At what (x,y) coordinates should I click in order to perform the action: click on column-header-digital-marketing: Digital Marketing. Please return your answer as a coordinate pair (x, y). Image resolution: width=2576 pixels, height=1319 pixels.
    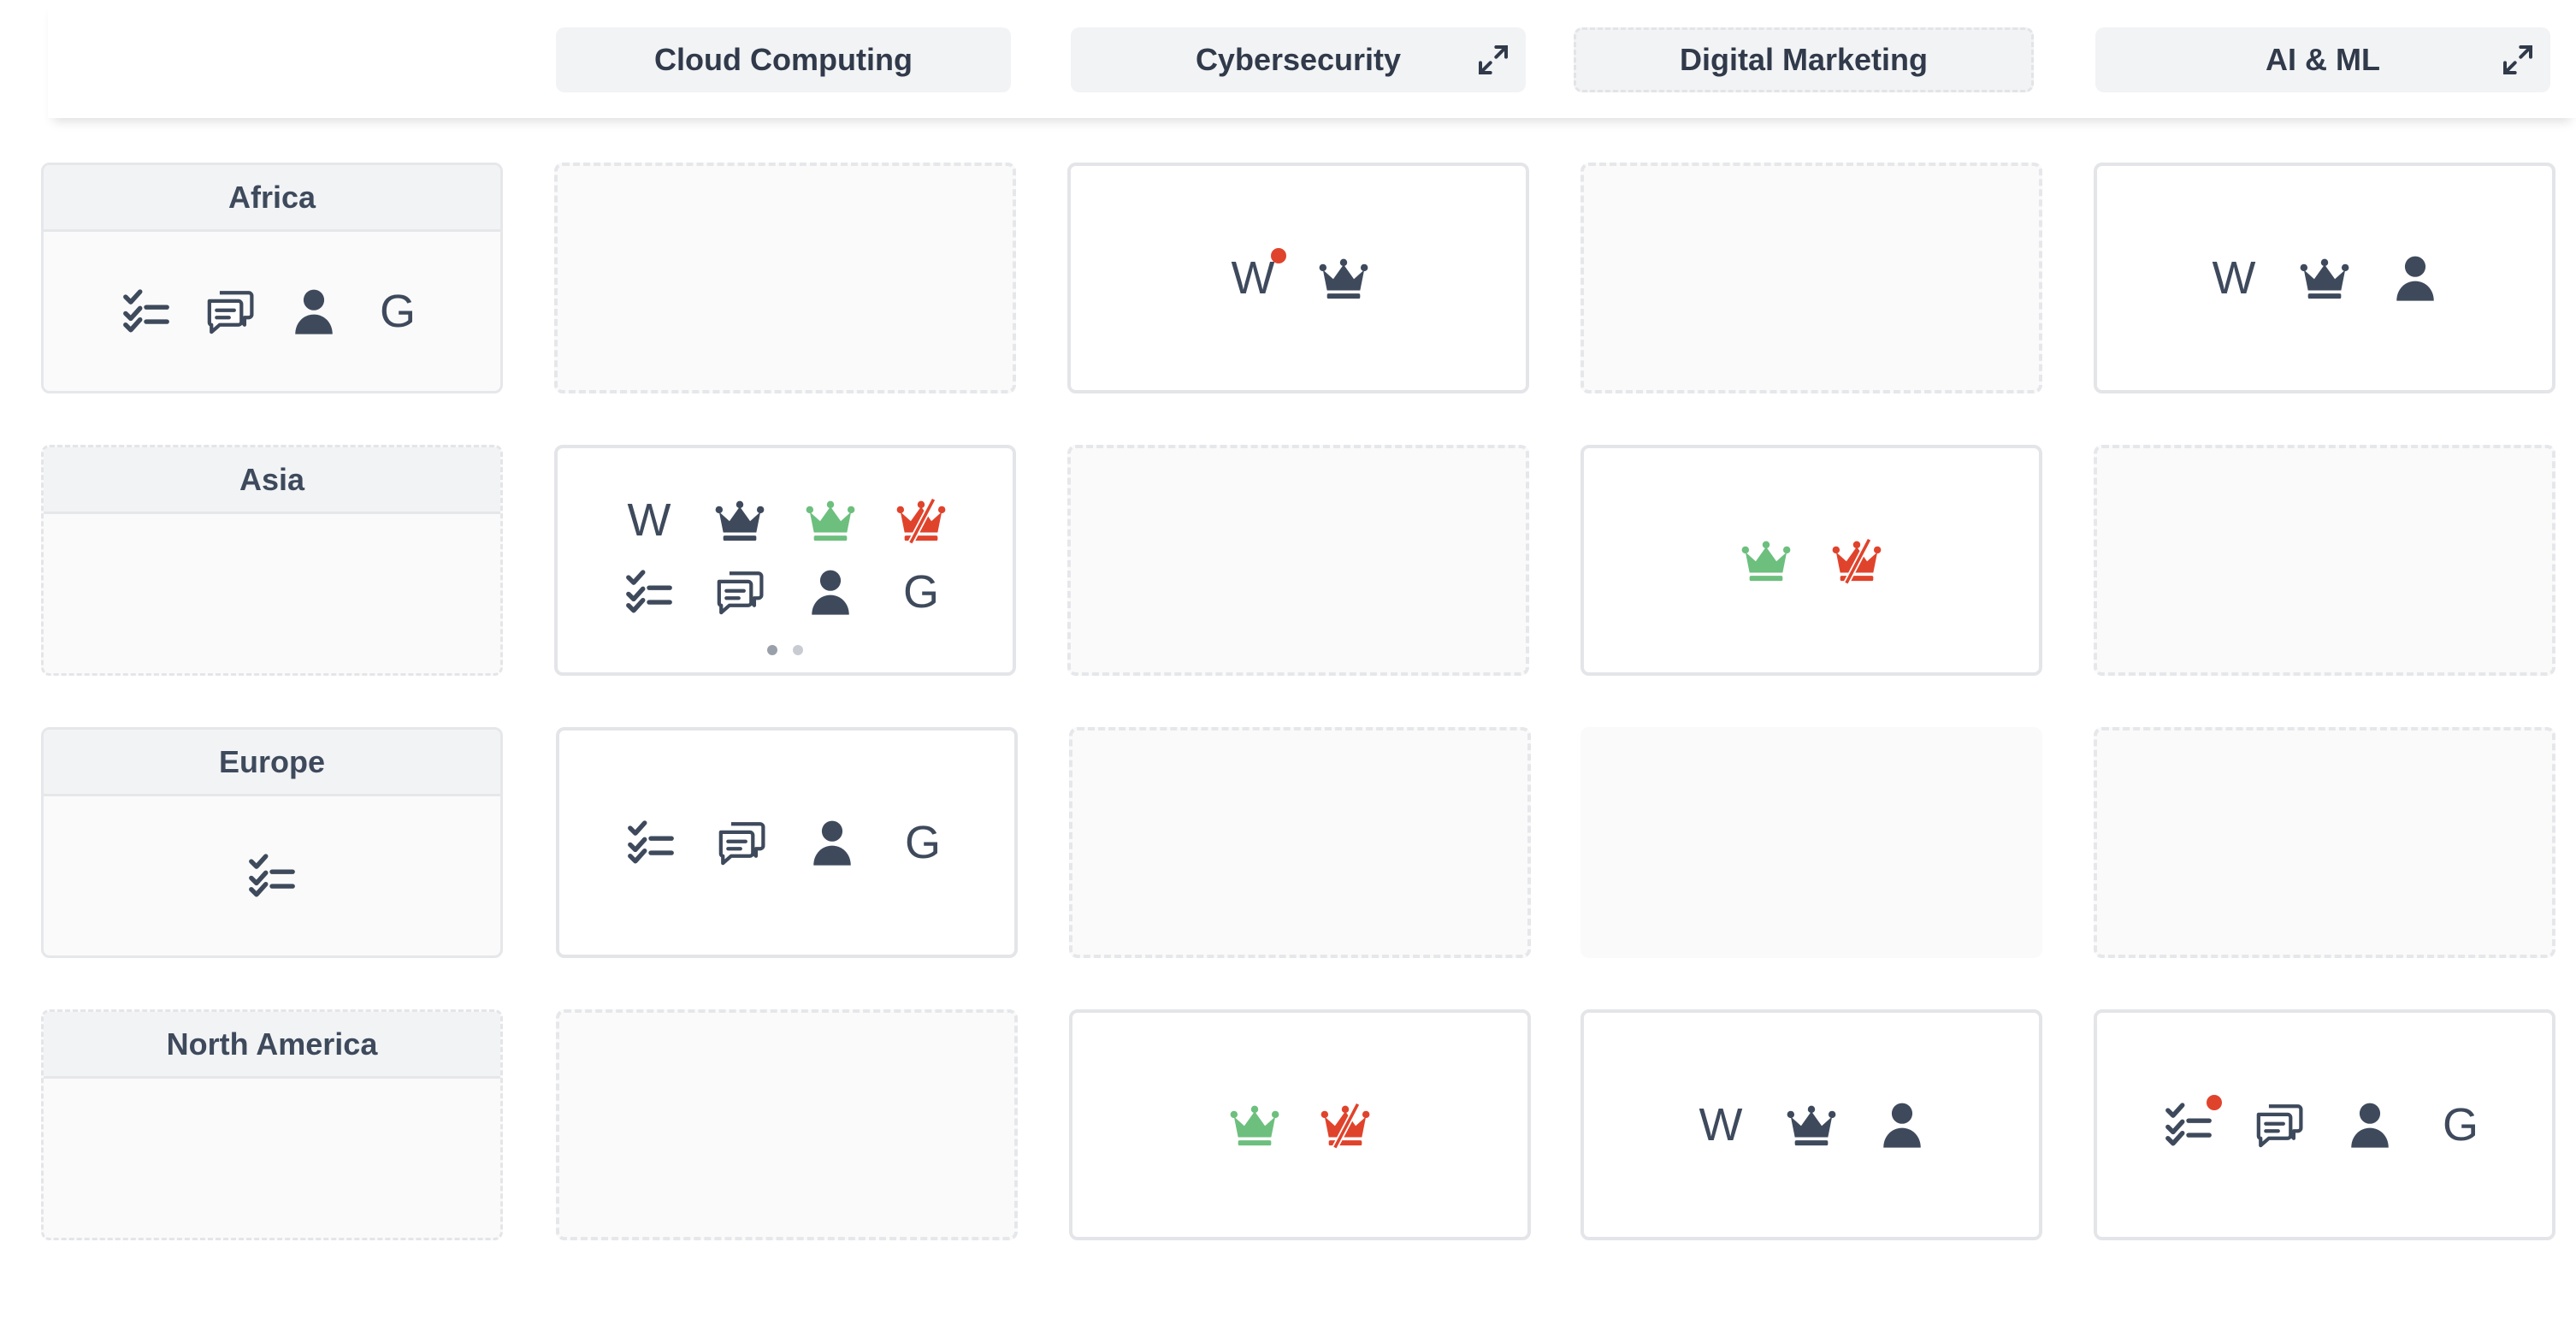
    Looking at the image, I should click on (1804, 59).